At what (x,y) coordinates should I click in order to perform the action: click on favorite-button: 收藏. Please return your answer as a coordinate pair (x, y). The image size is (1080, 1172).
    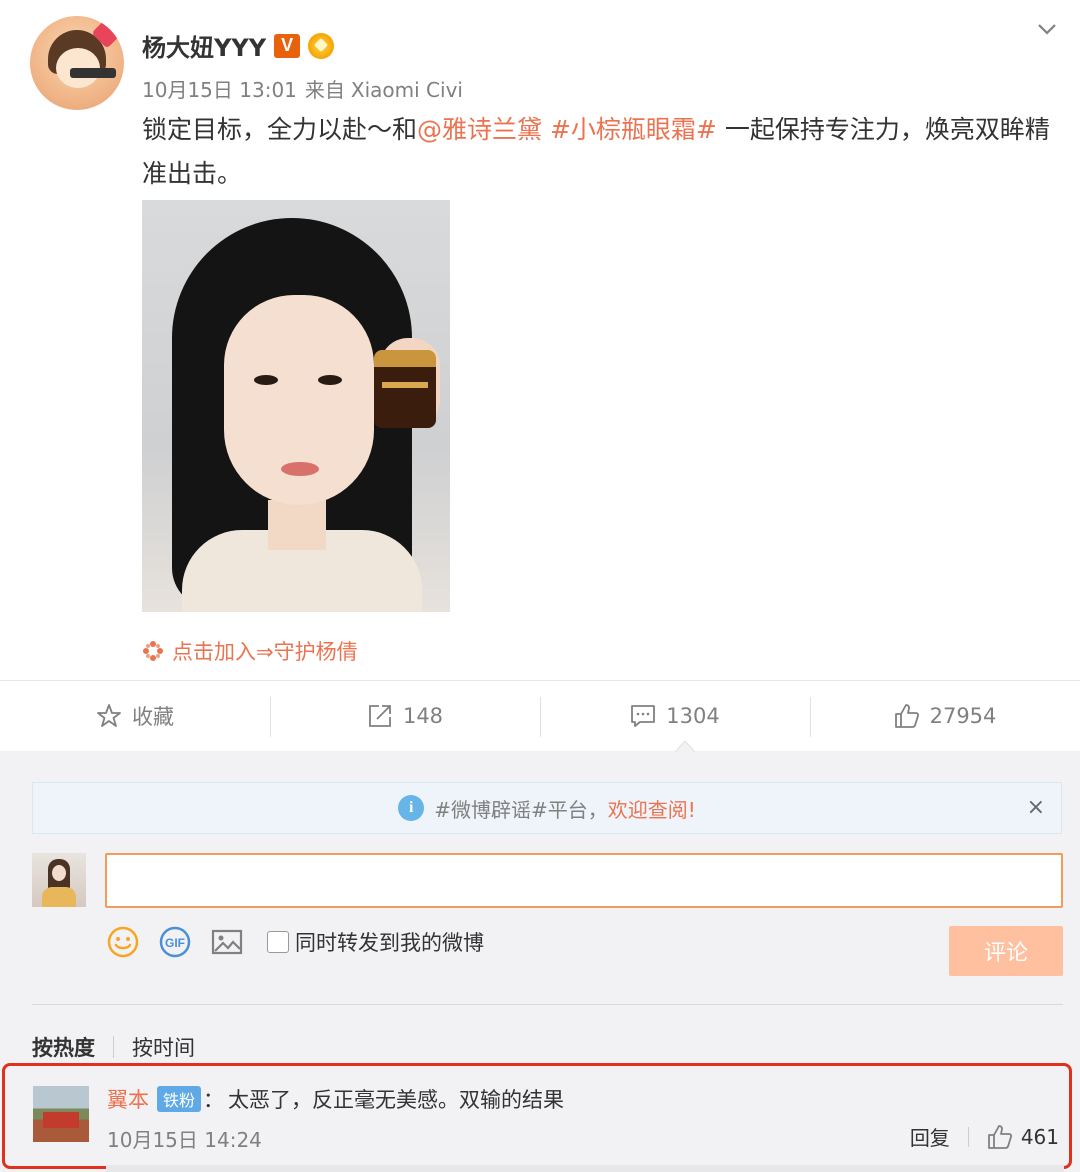
    Looking at the image, I should click on (135, 716).